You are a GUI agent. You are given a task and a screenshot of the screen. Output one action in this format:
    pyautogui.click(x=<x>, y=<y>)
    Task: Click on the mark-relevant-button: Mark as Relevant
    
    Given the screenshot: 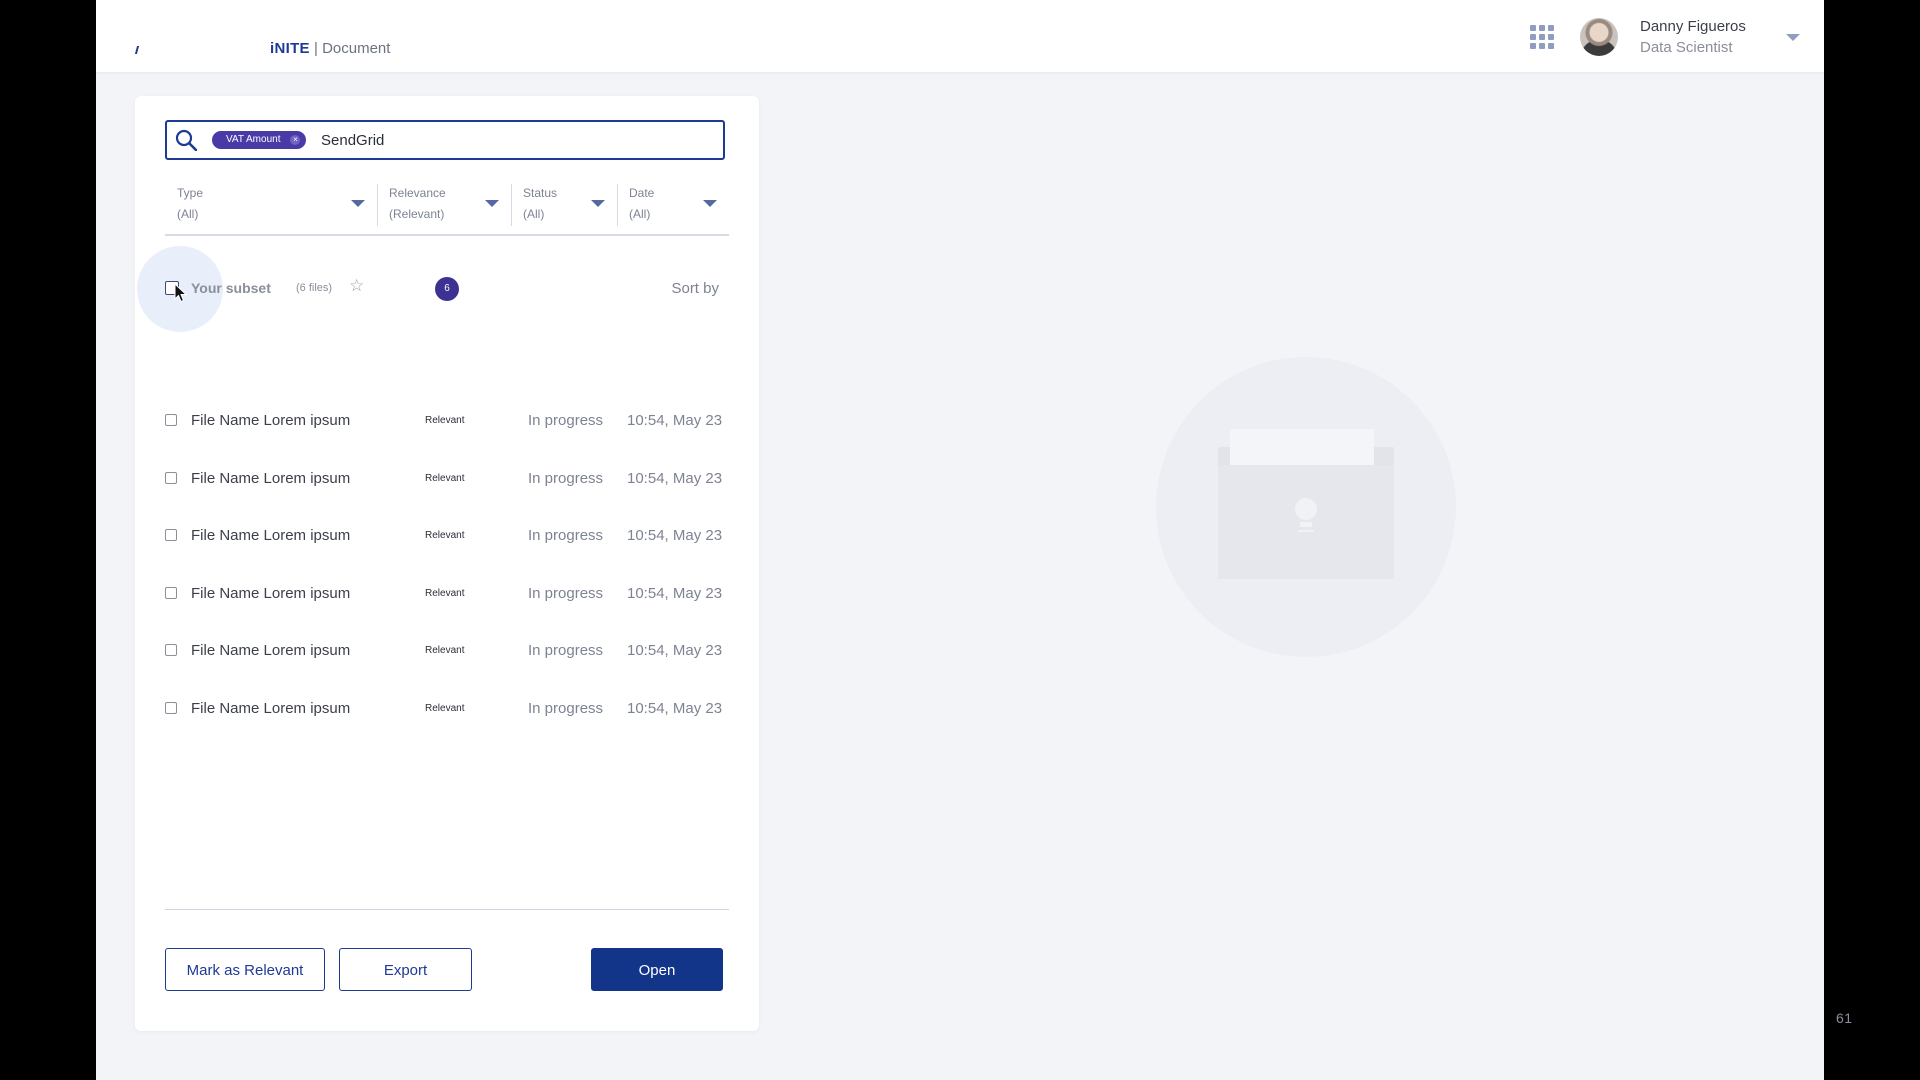 What is the action you would take?
    pyautogui.click(x=245, y=969)
    